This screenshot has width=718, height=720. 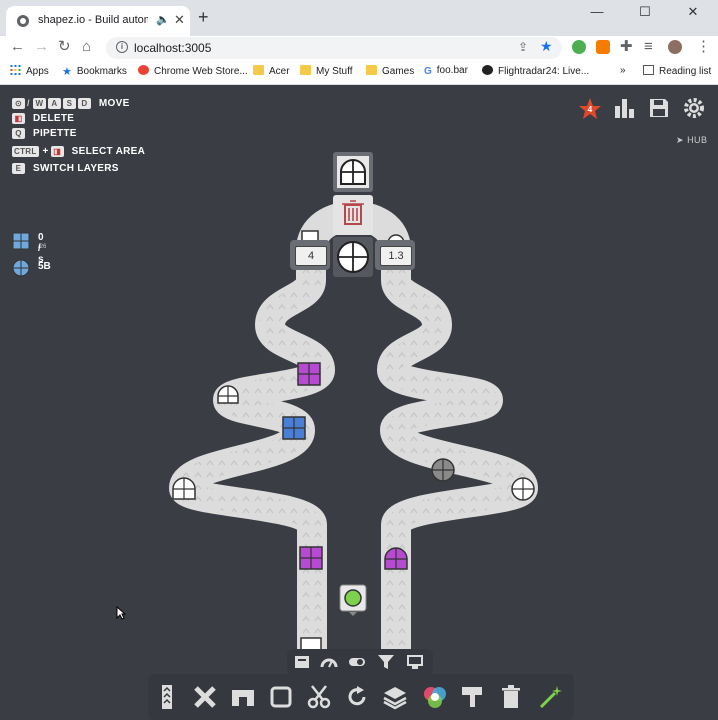 I want to click on wand-icon, so click(x=551, y=697).